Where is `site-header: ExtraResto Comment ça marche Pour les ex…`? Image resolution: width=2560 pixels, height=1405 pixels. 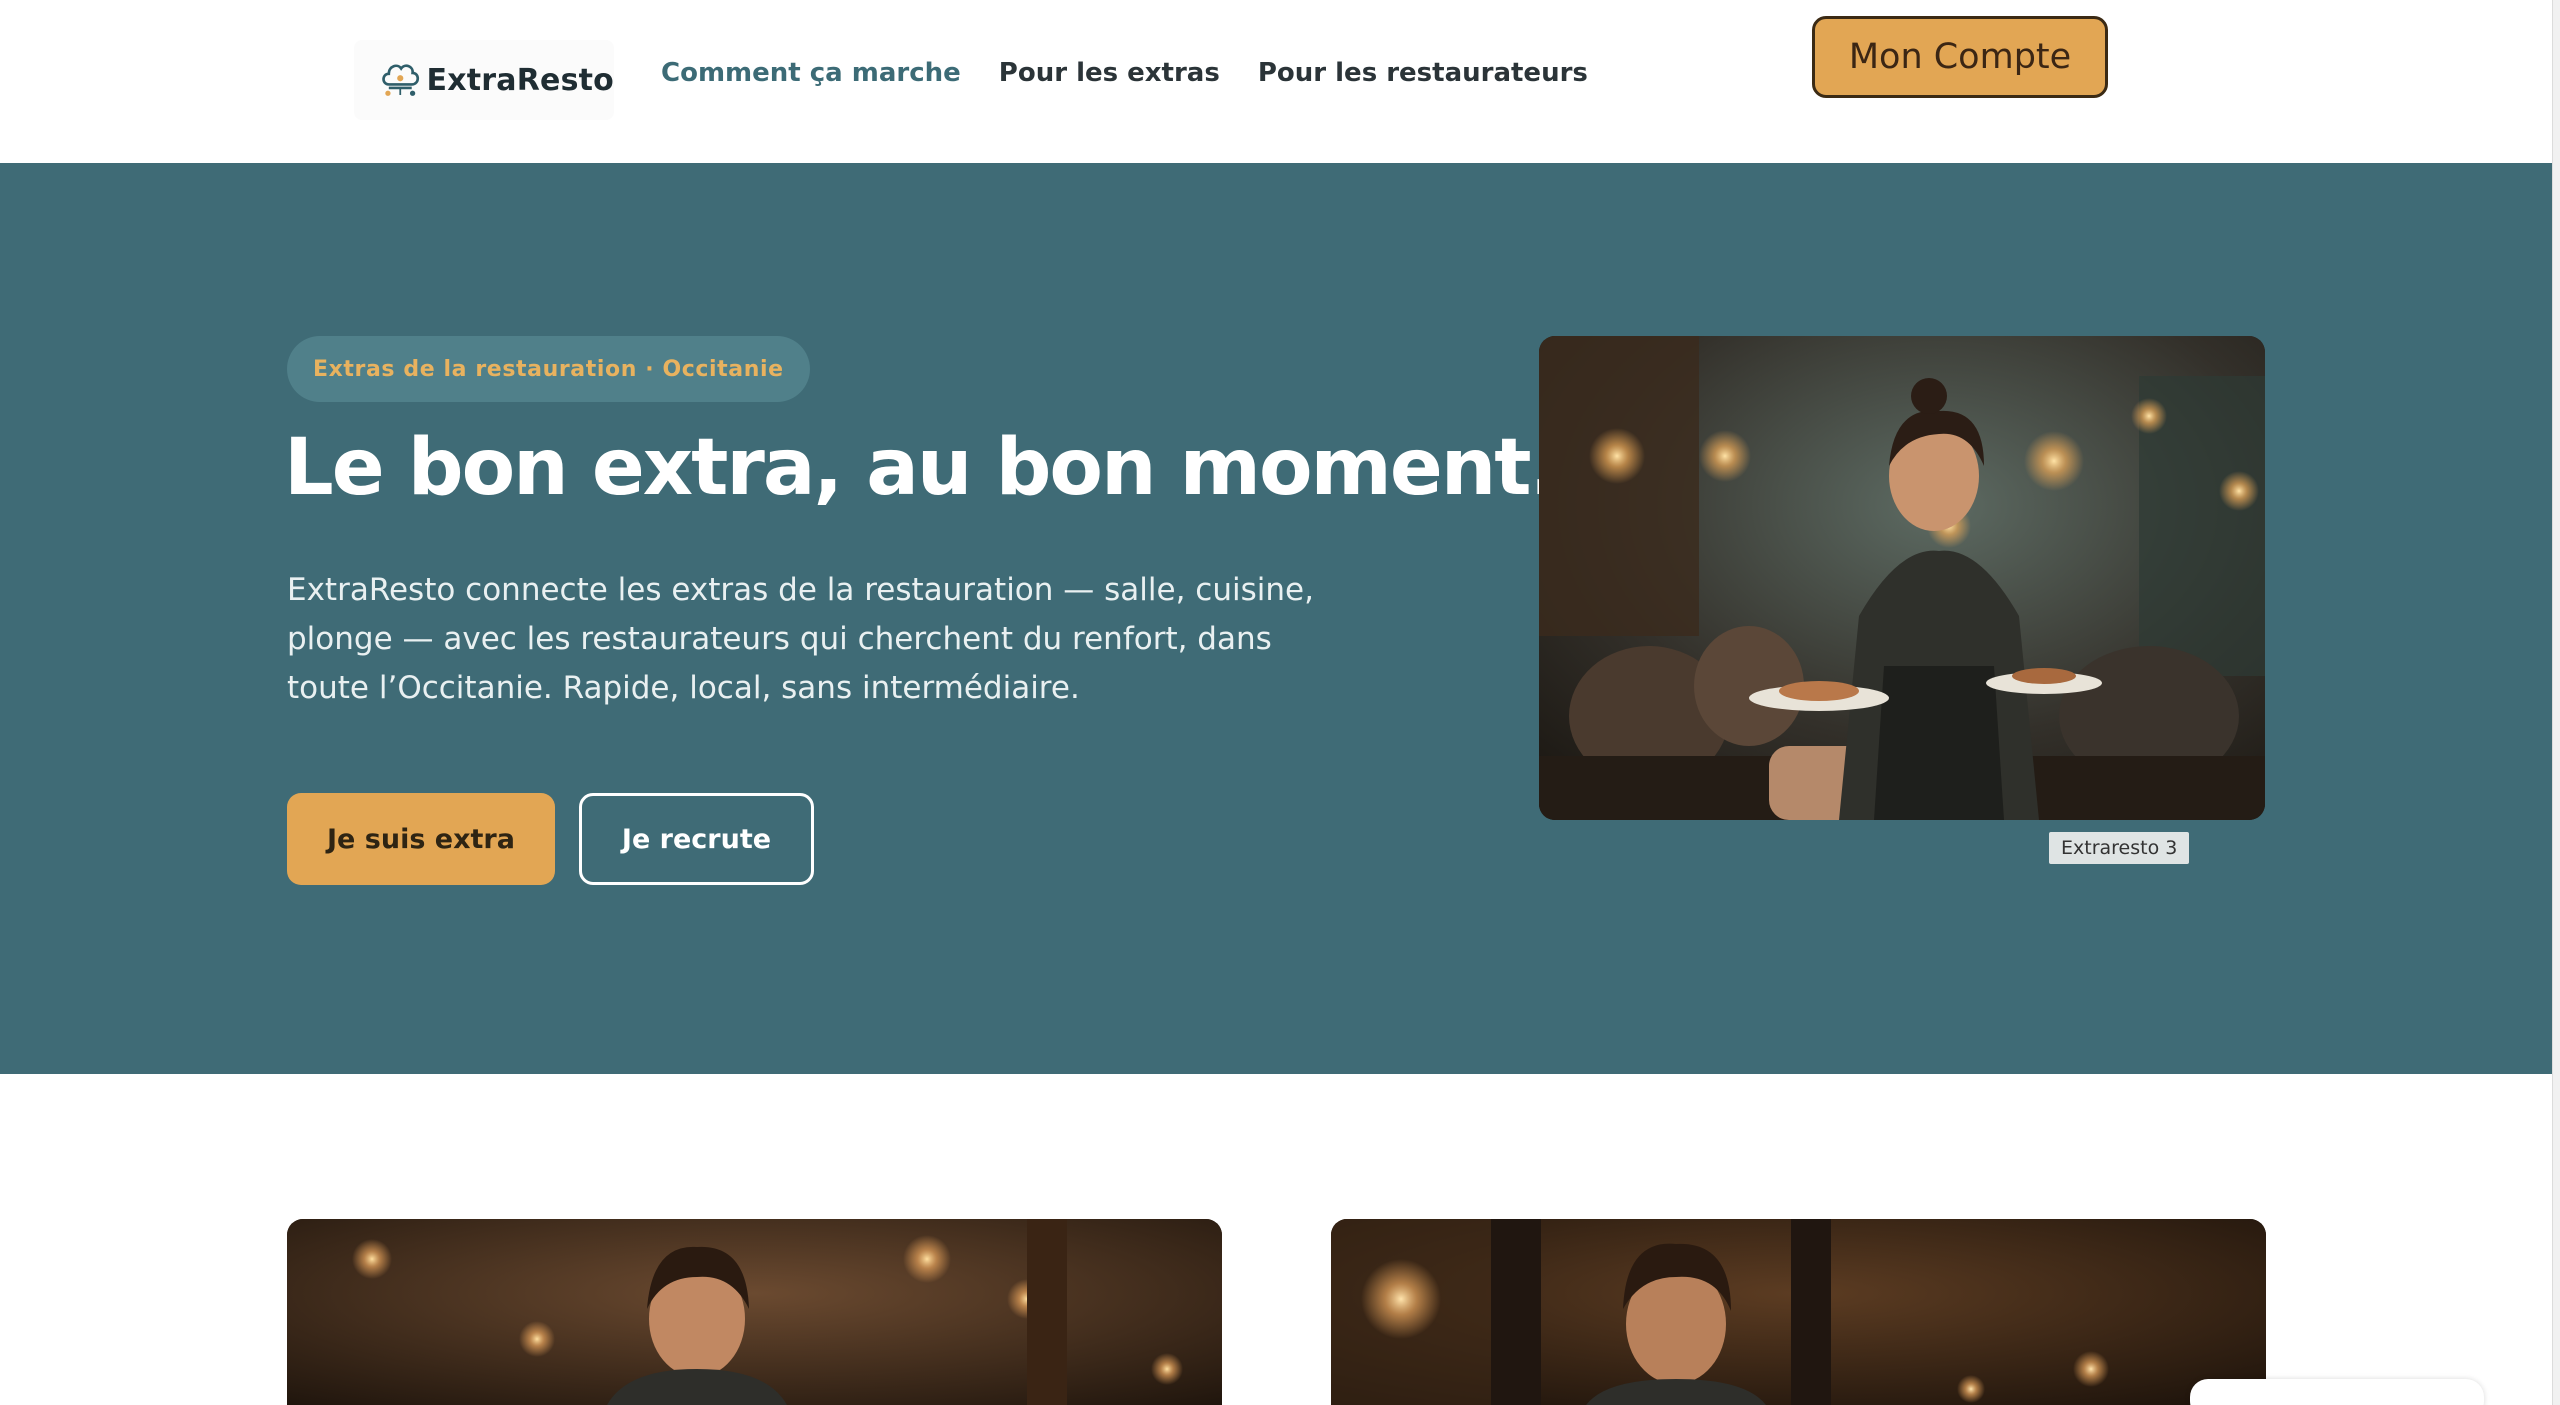
site-header: ExtraResto Comment ça marche Pour les ex… is located at coordinates (1276, 81).